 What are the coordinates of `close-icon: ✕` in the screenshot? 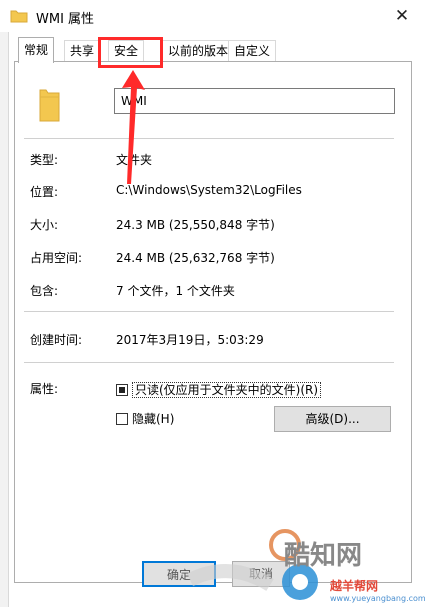 It's located at (402, 16).